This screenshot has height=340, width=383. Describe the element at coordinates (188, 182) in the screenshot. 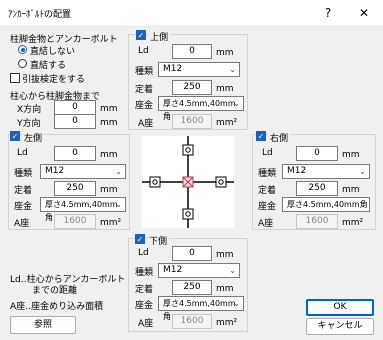

I see `anchor-diagram` at that location.